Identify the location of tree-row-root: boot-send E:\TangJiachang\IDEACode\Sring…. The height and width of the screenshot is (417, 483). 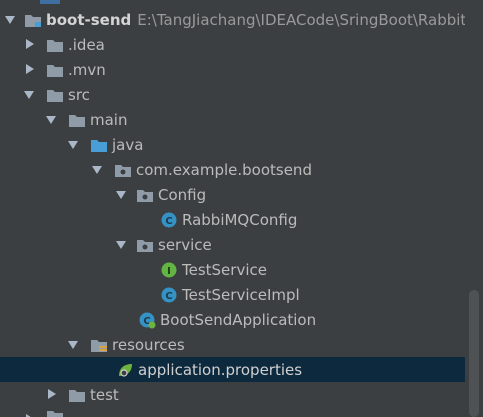
(241, 19).